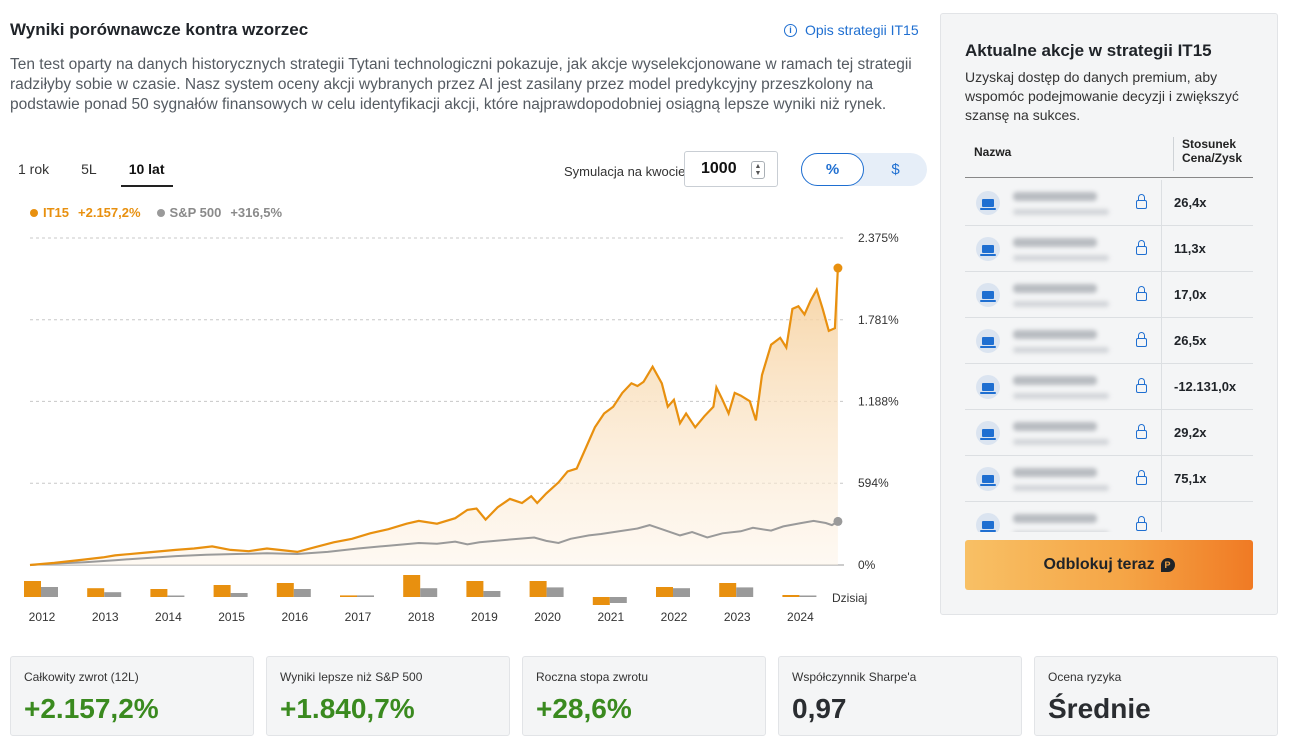  Describe the element at coordinates (132, 696) in the screenshot. I see `stat-total-return: Całkowity zwrot (12L) +2.157,2%` at that location.